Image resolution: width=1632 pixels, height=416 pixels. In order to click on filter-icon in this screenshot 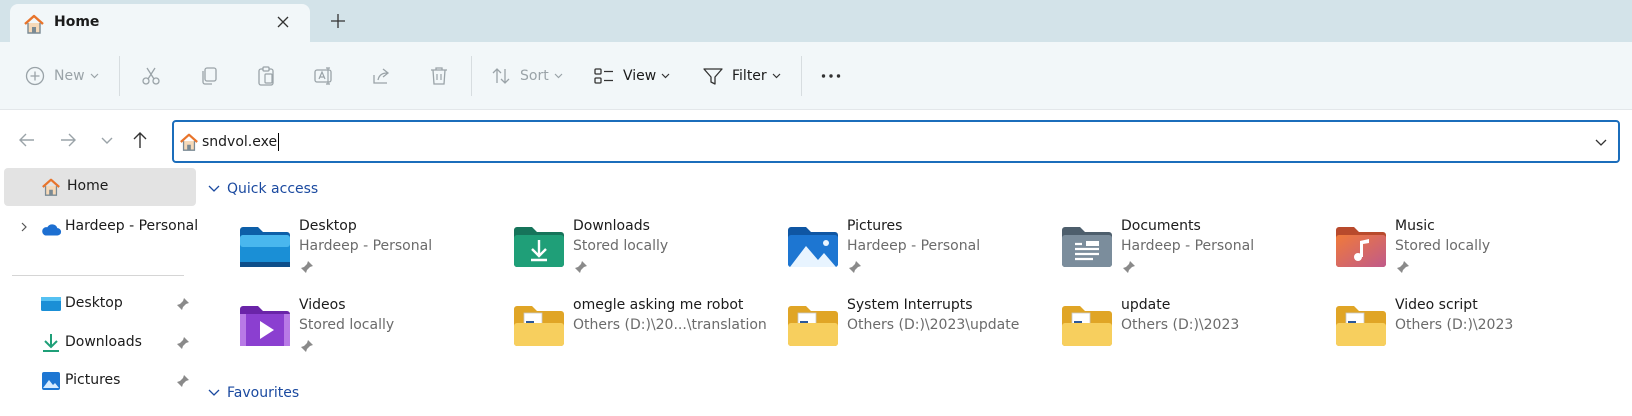, I will do `click(713, 76)`.